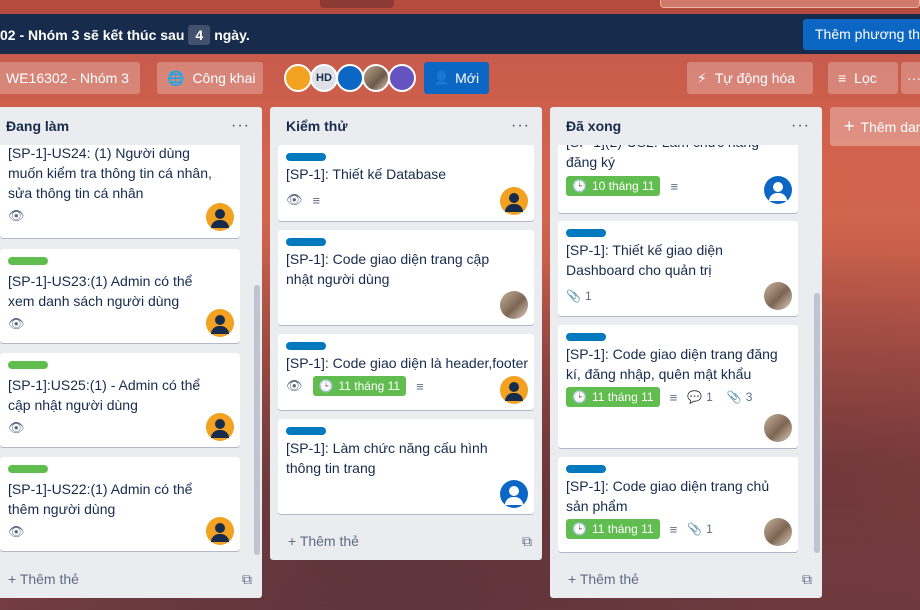 The width and height of the screenshot is (920, 610). I want to click on visibility-button: 🌐 Công khai, so click(210, 78).